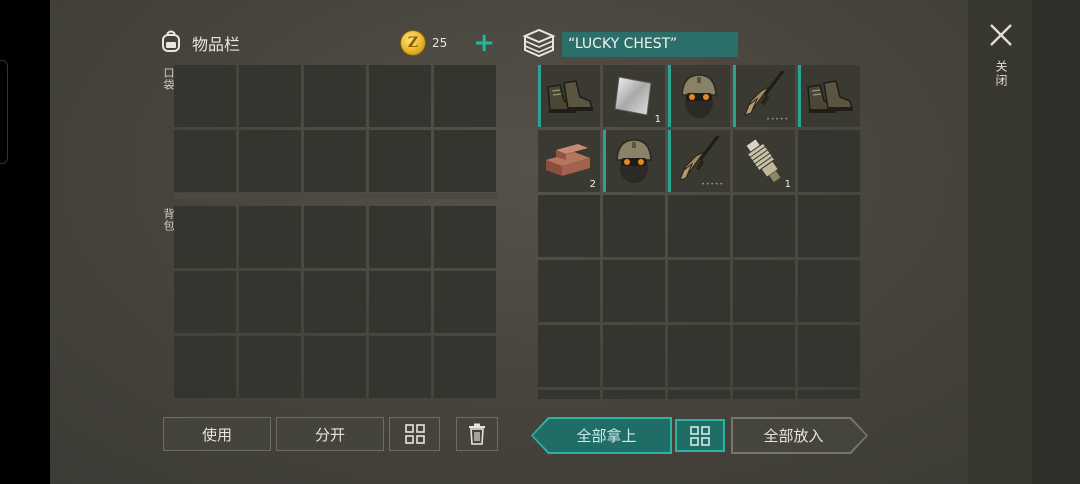 This screenshot has width=1080, height=484. What do you see at coordinates (484, 43) in the screenshot?
I see `add-coins-button: +` at bounding box center [484, 43].